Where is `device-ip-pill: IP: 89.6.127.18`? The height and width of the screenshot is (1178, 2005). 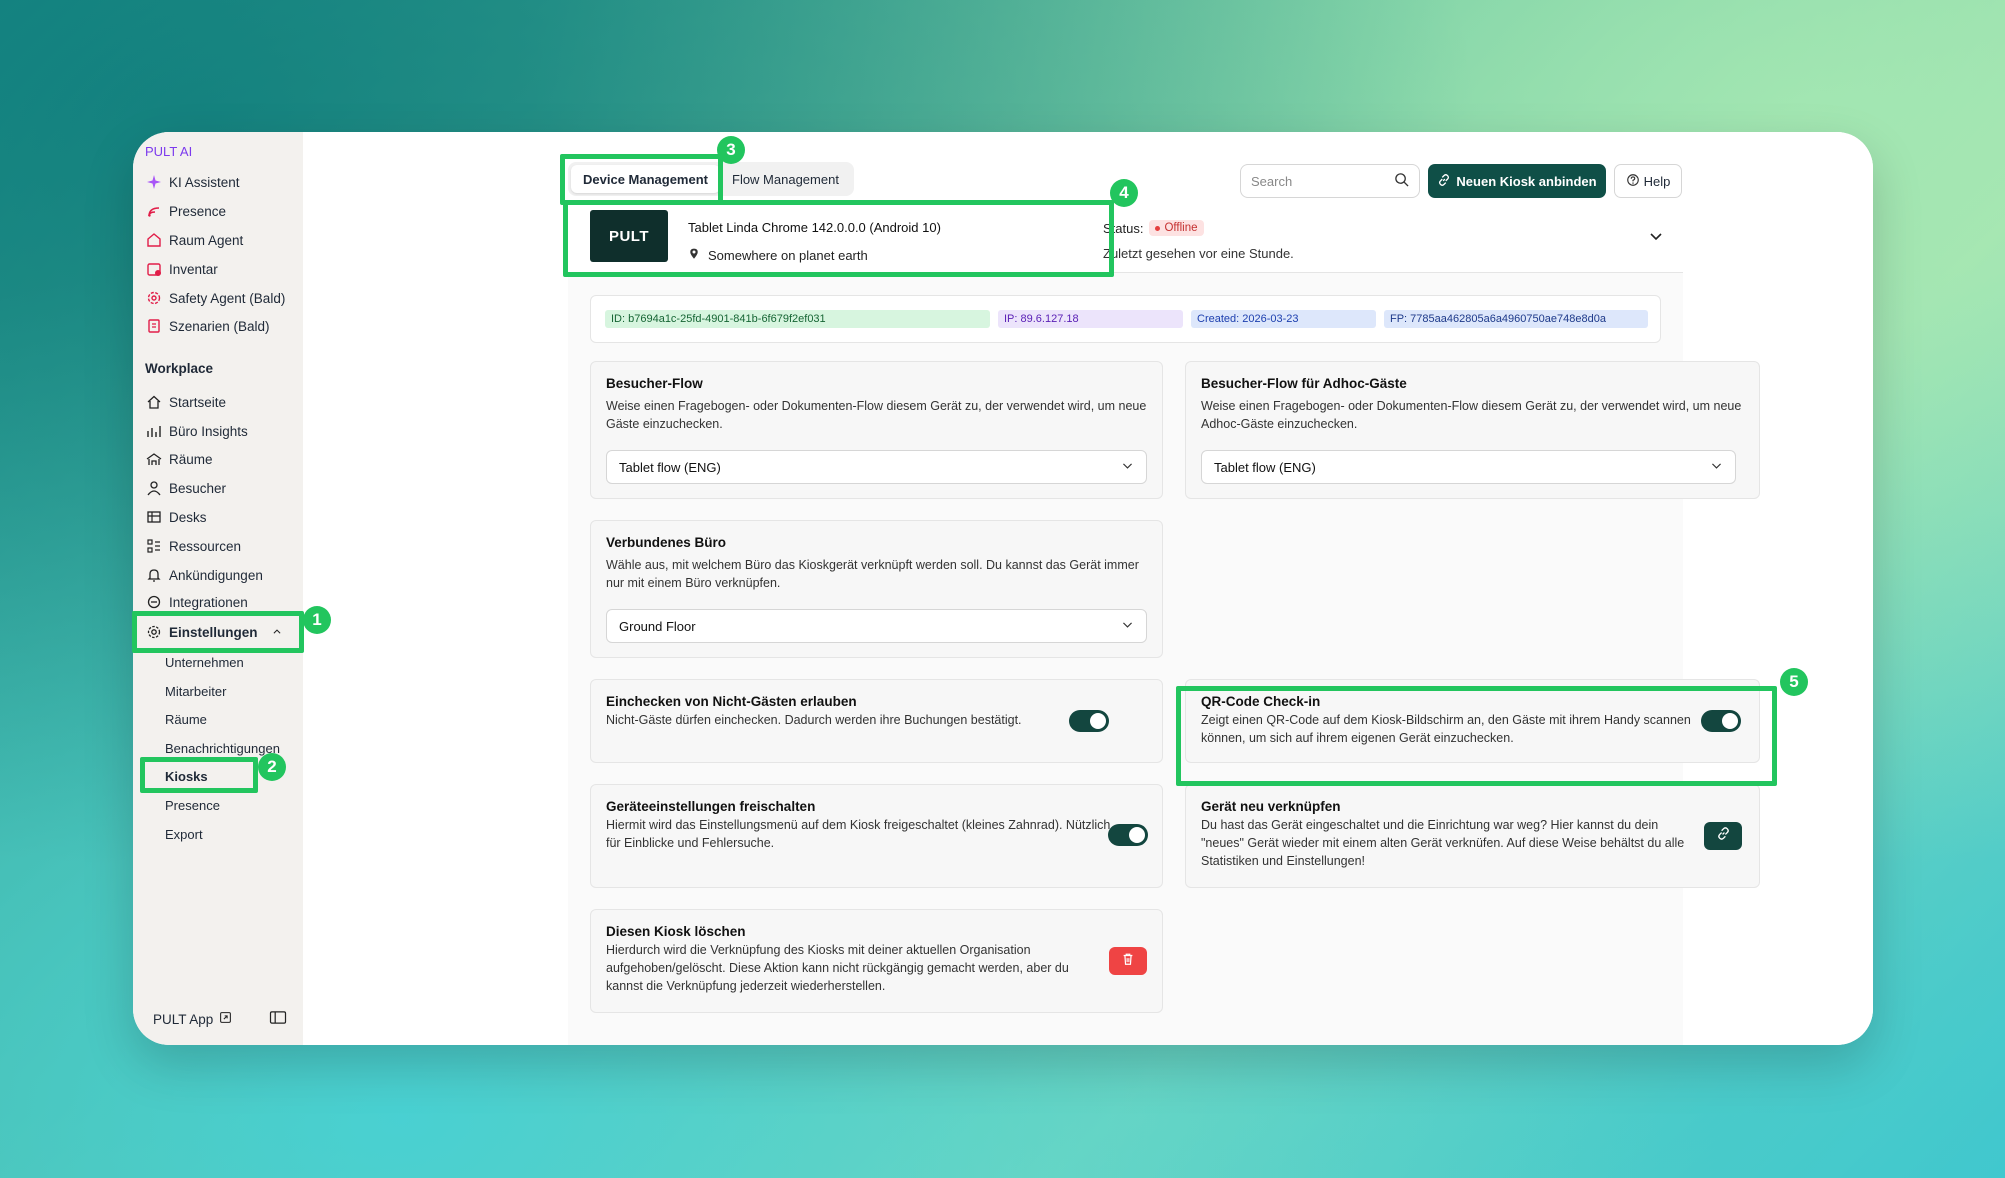
device-ip-pill: IP: 89.6.127.18 is located at coordinates (1090, 319).